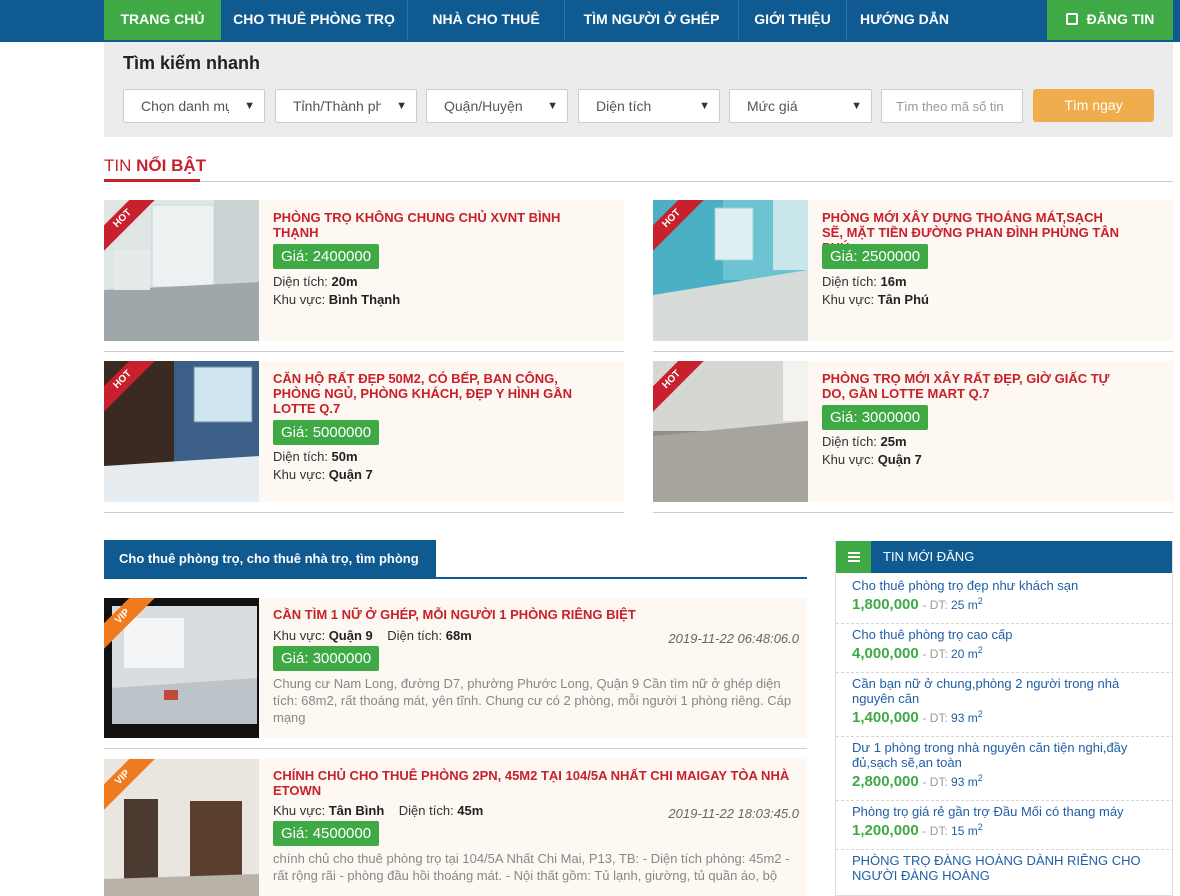 Image resolution: width=1180 pixels, height=896 pixels. Describe the element at coordinates (651, 20) in the screenshot. I see `nav-item-roommate: TÌM NGƯỜI Ở GHÉP` at that location.